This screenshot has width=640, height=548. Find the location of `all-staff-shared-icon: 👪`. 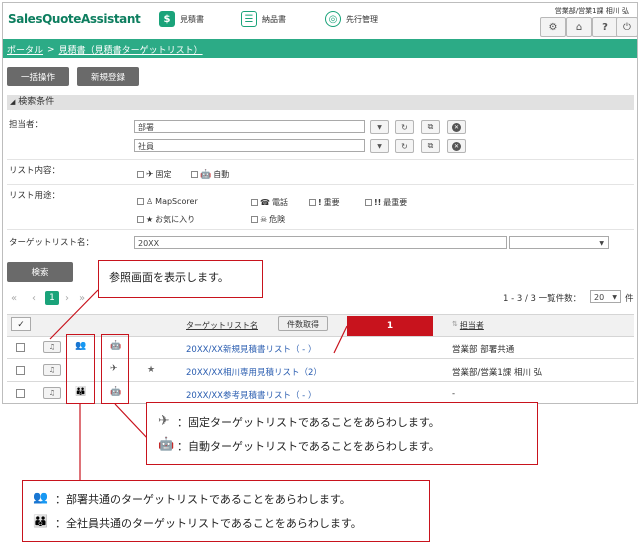

all-staff-shared-icon: 👪 is located at coordinates (40, 521).